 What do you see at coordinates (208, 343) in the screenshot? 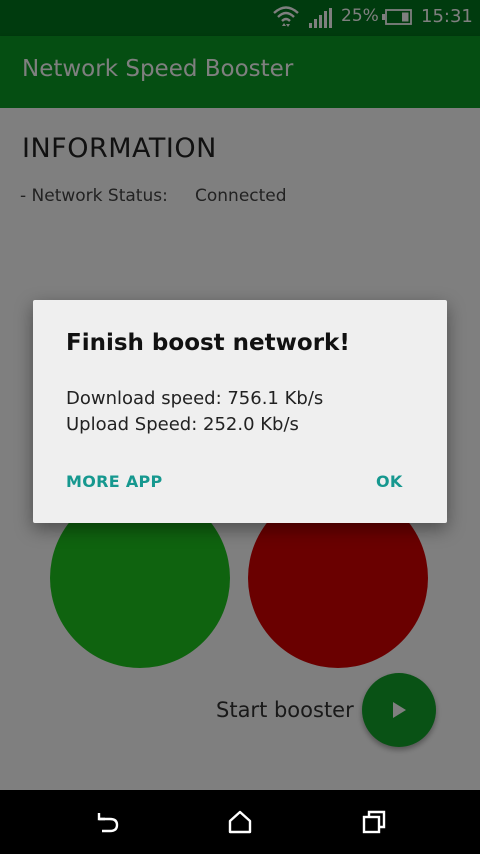
I see `dialog-title: Finish boost network!` at bounding box center [208, 343].